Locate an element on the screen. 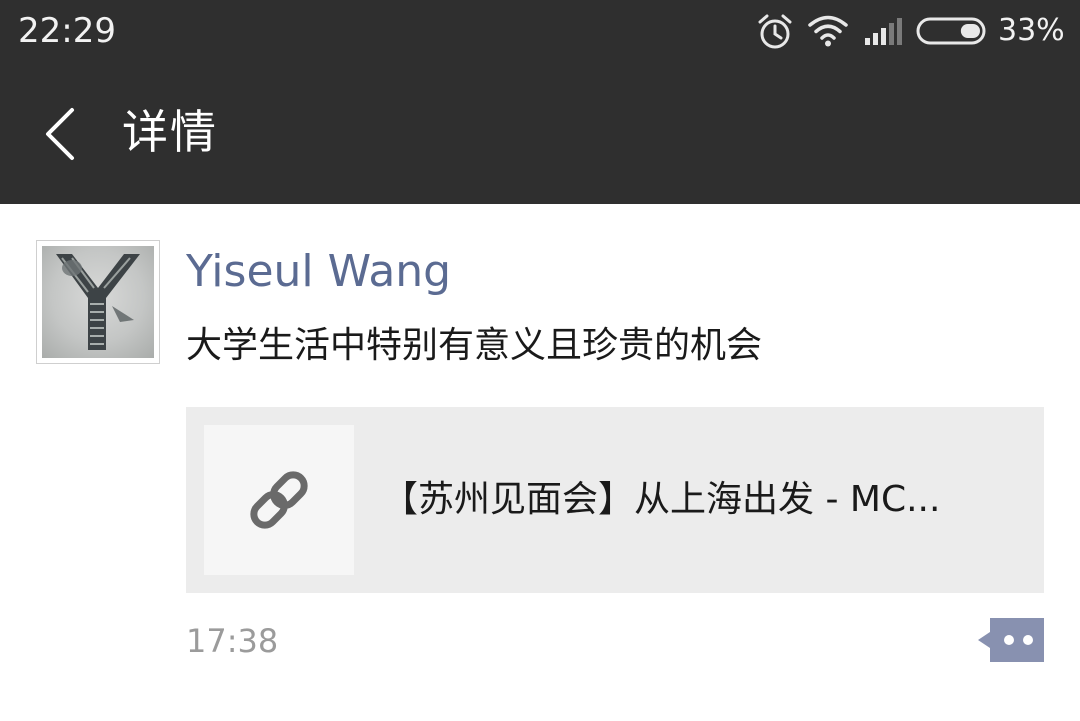  link-icon is located at coordinates (279, 500).